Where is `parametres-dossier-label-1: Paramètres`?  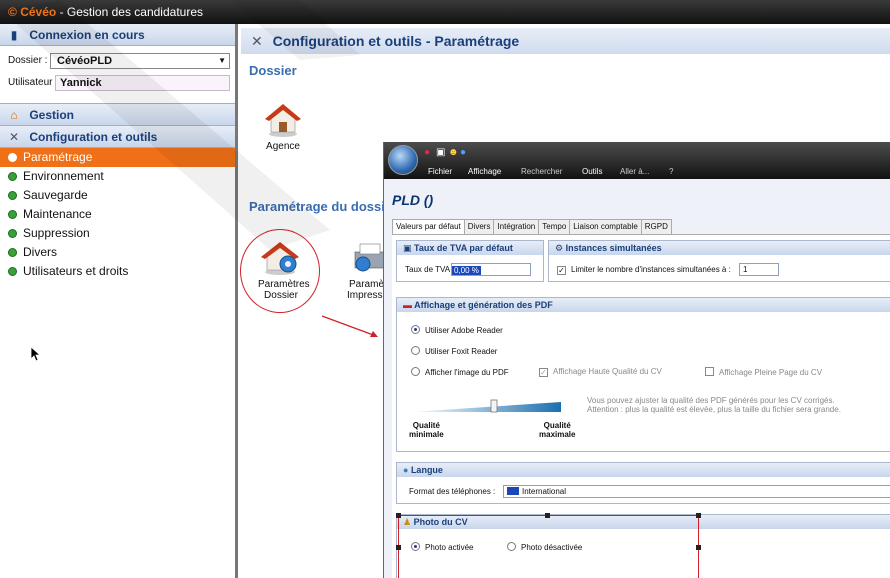
parametres-dossier-label-1: Paramètres is located at coordinates (284, 284).